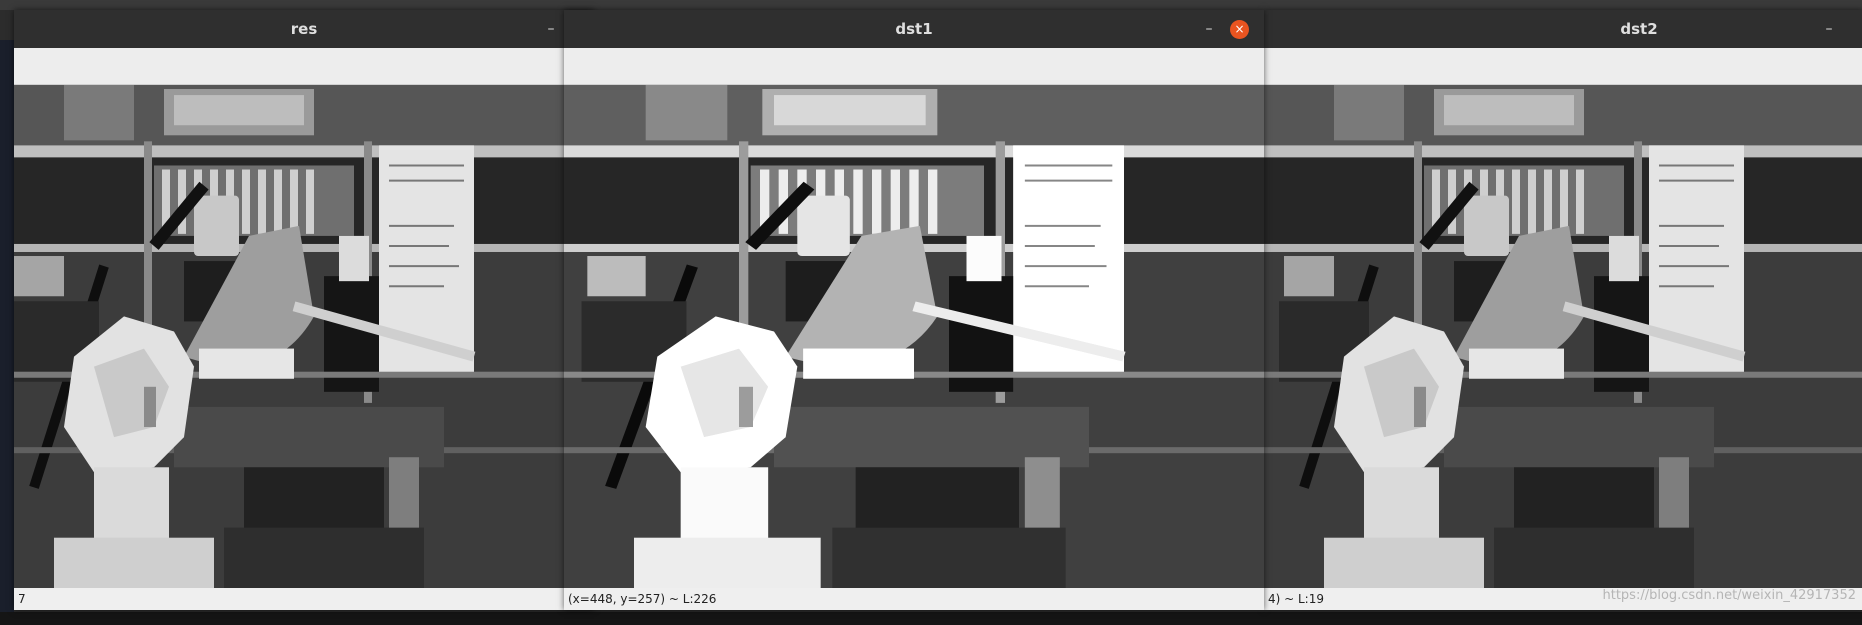  I want to click on titlebar-dst2: dst2 –, so click(1563, 29).